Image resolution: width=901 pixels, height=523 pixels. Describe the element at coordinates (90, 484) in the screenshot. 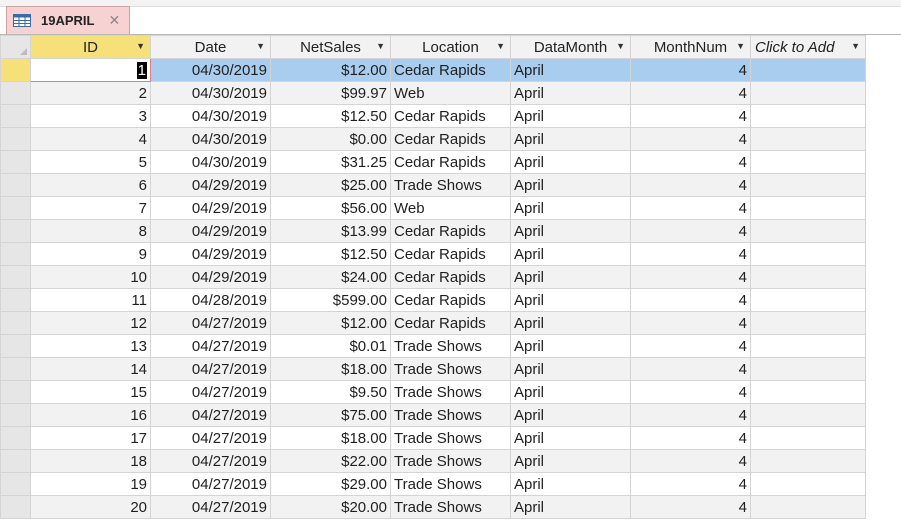

I see `cell-id: 19` at that location.